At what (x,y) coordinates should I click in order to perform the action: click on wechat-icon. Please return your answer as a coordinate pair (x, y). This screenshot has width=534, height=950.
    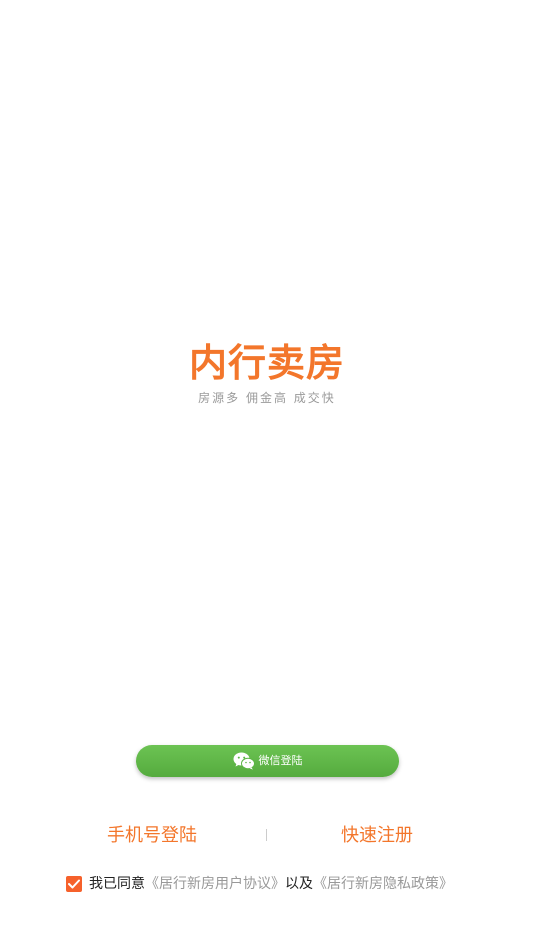
    Looking at the image, I should click on (244, 761).